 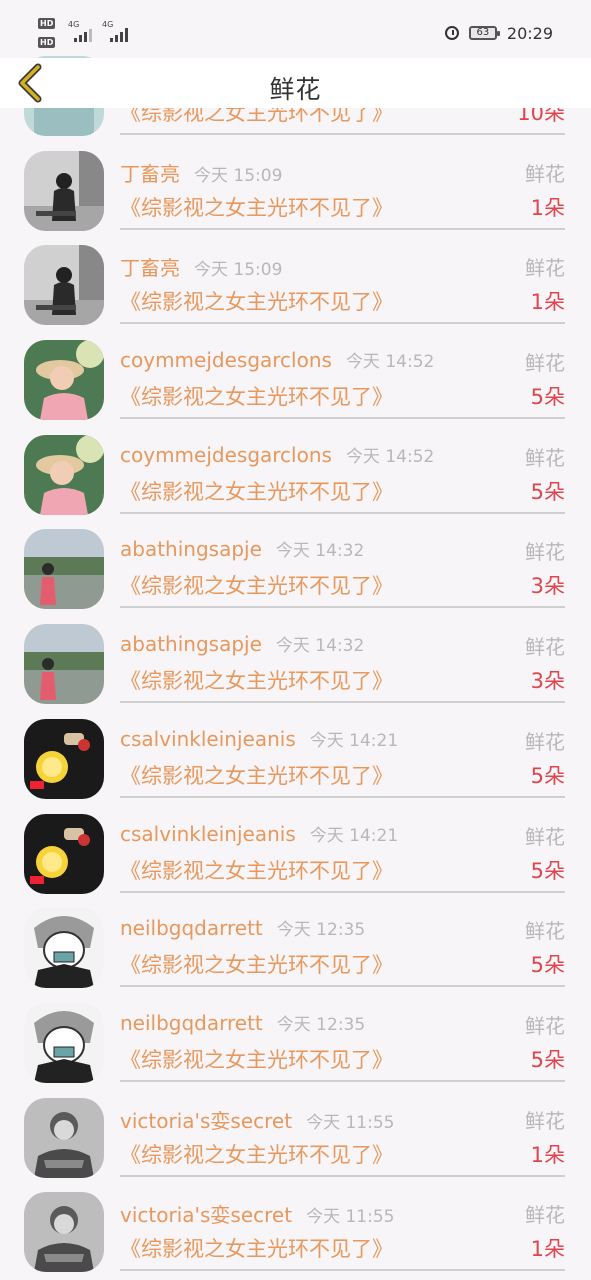 What do you see at coordinates (342, 1270) in the screenshot?
I see `divider` at bounding box center [342, 1270].